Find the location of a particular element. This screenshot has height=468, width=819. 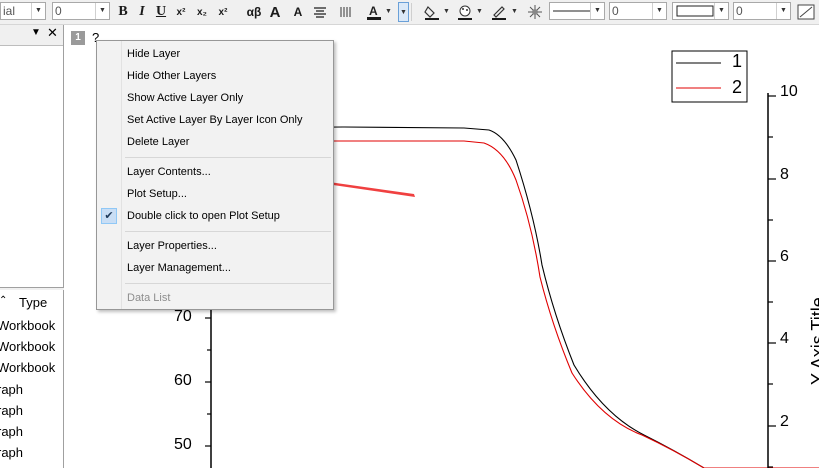

menu-gutter is located at coordinates (109, 175).